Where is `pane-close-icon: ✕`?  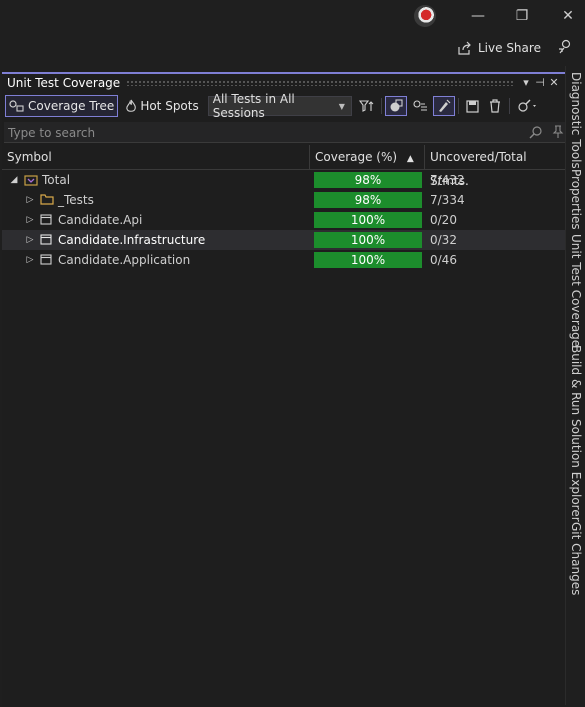
pane-close-icon: ✕ is located at coordinates (554, 82).